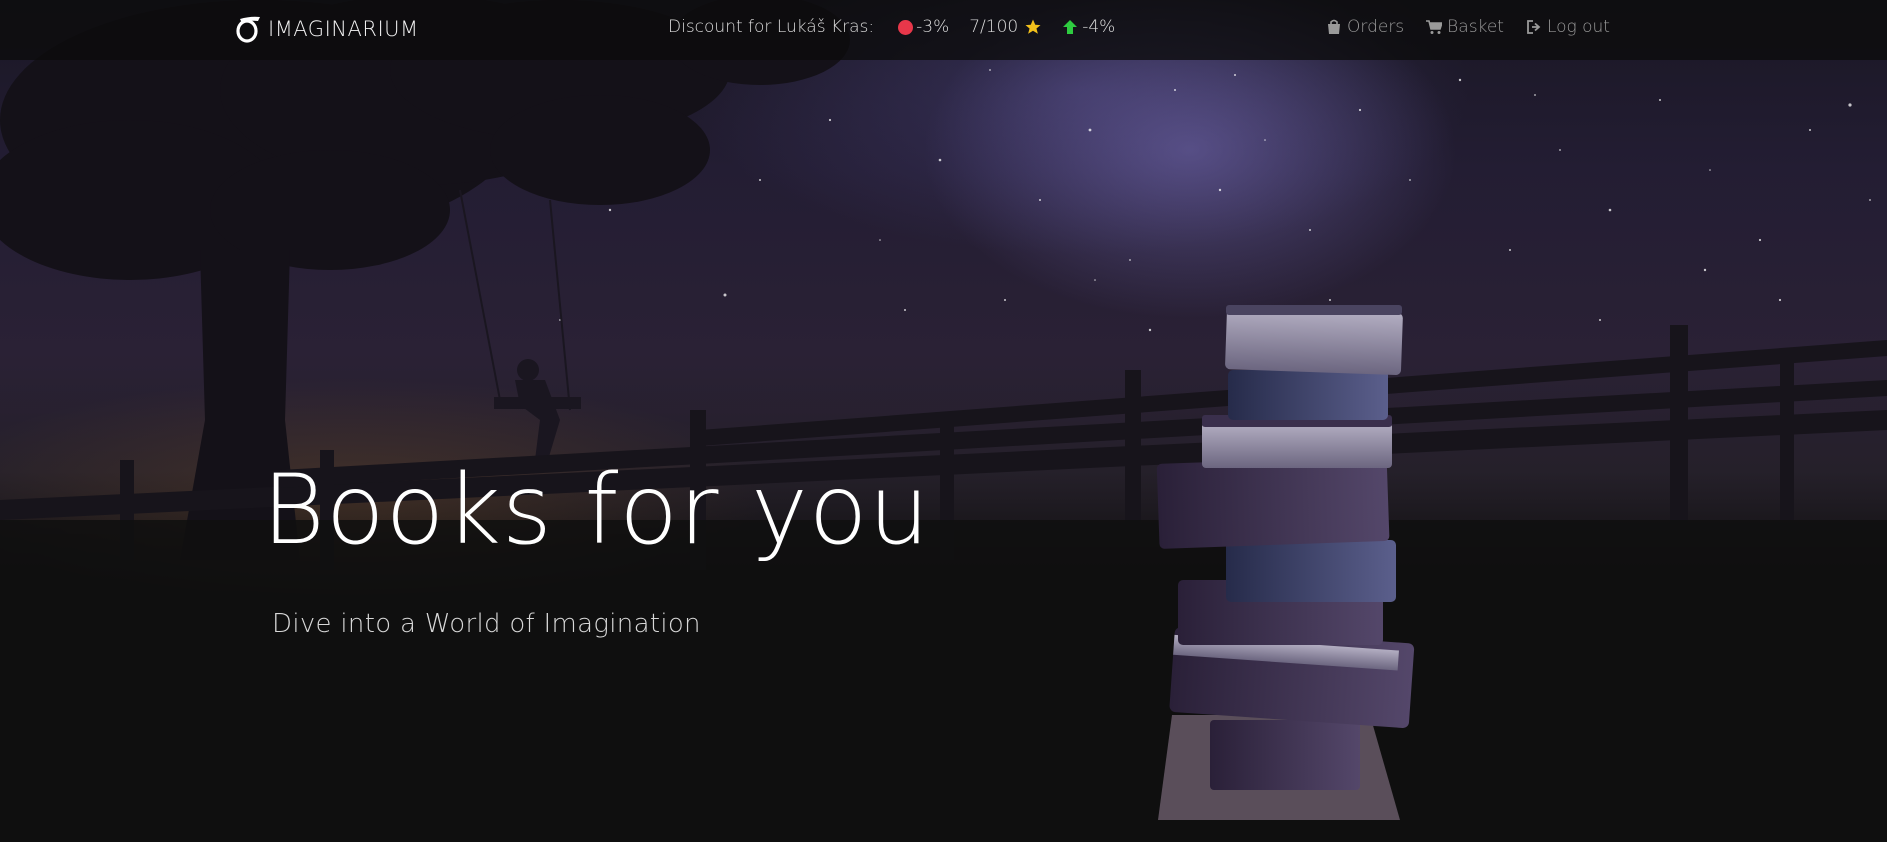 This screenshot has width=1887, height=842. I want to click on discount-bonus-value: -4%, so click(1099, 27).